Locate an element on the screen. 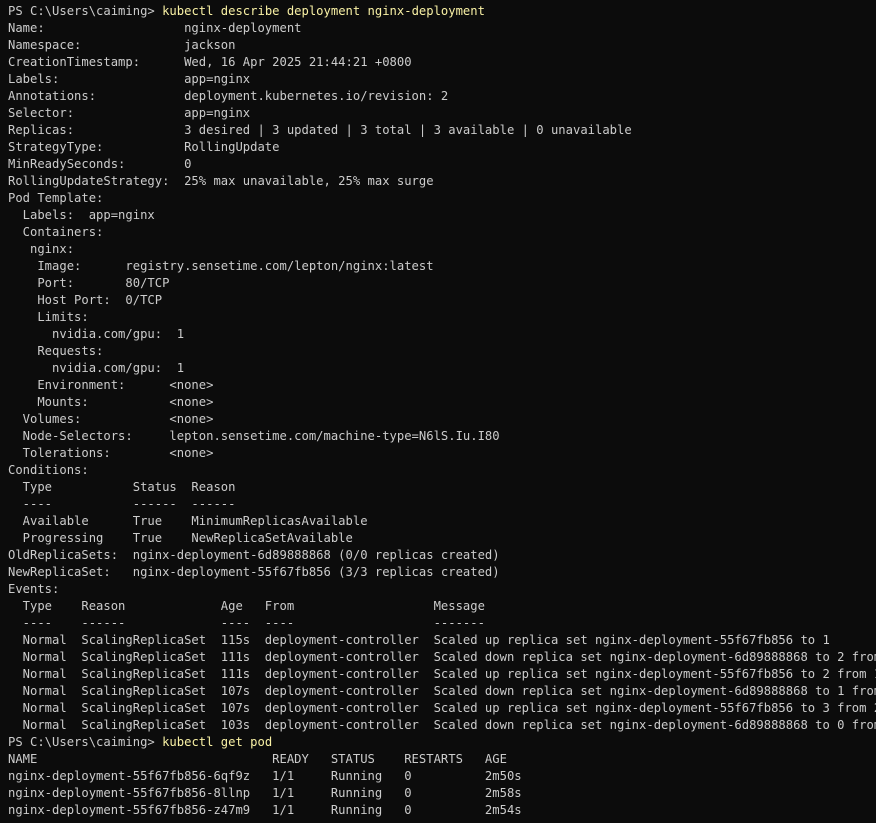  output-line: Requests: is located at coordinates (56, 351).